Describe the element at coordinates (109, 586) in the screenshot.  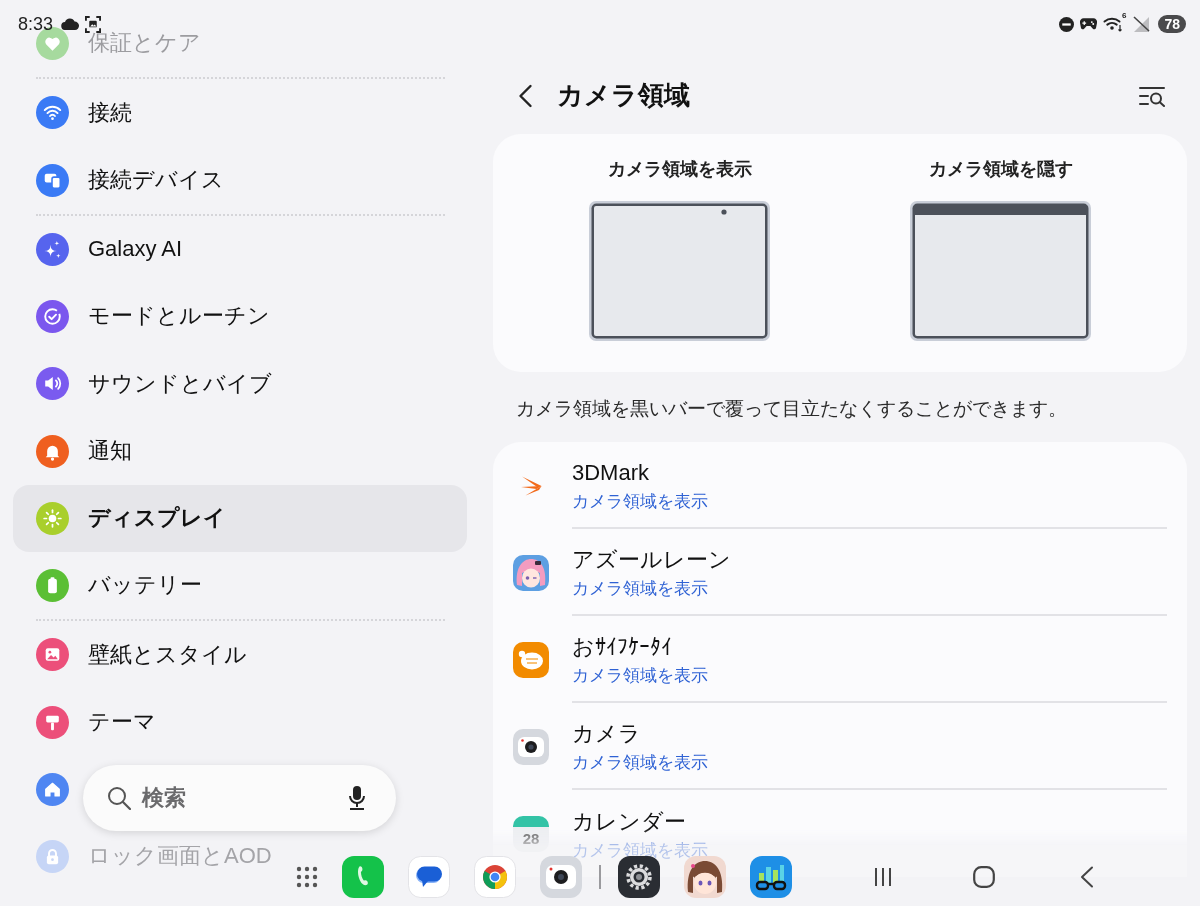
I see `sidebar-item: バッテリー` at that location.